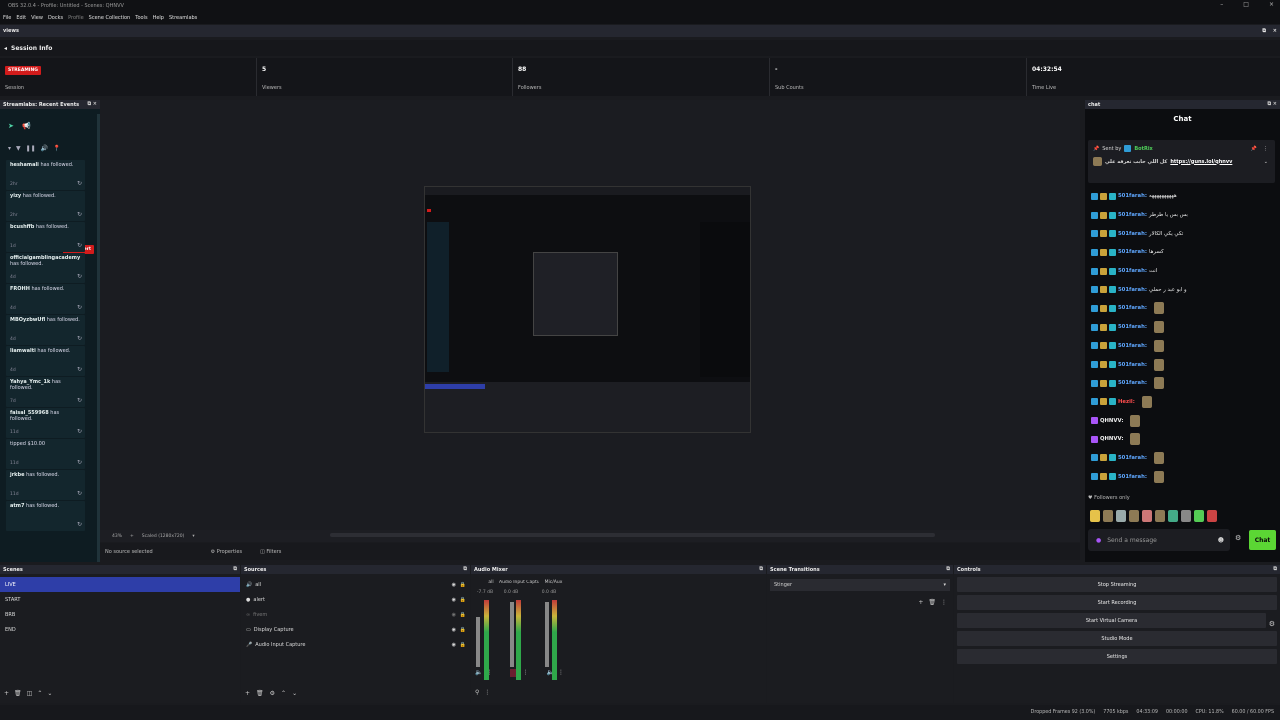  What do you see at coordinates (235, 569) in the screenshot?
I see `scenes-float-icon: ⧉` at bounding box center [235, 569].